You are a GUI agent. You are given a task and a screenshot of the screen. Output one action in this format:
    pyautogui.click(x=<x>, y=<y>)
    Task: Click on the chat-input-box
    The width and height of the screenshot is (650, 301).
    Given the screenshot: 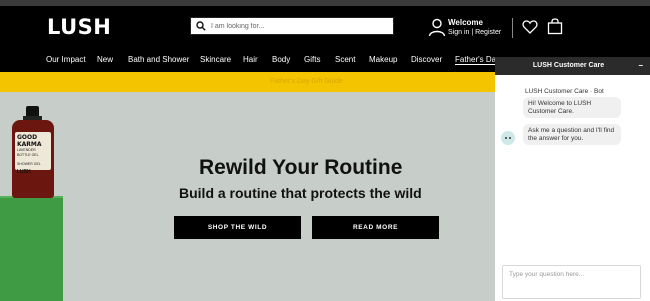 What is the action you would take?
    pyautogui.click(x=571, y=282)
    